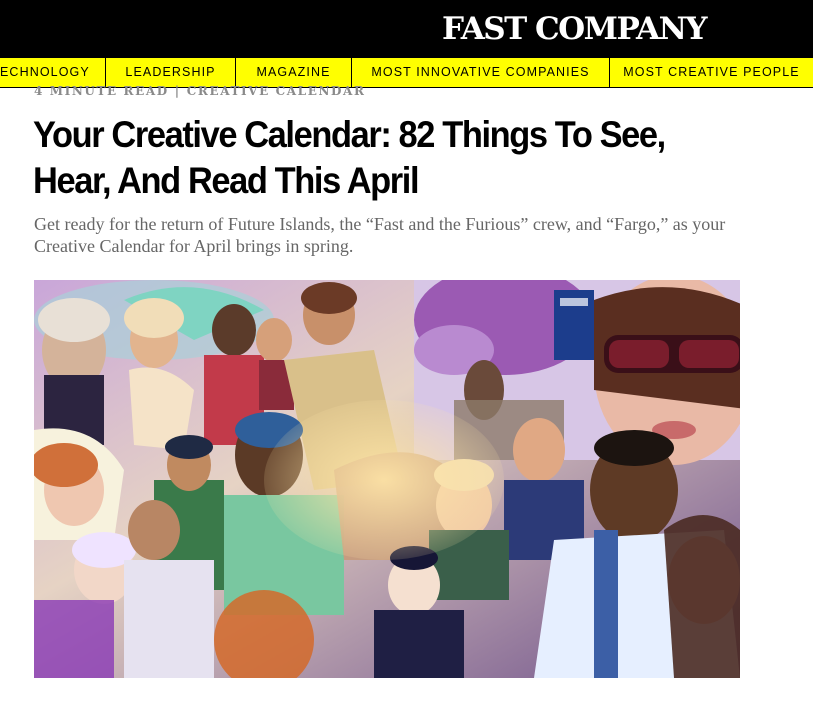 This screenshot has height=720, width=813. I want to click on nav-item-leadership: LEADERSHIP, so click(171, 72).